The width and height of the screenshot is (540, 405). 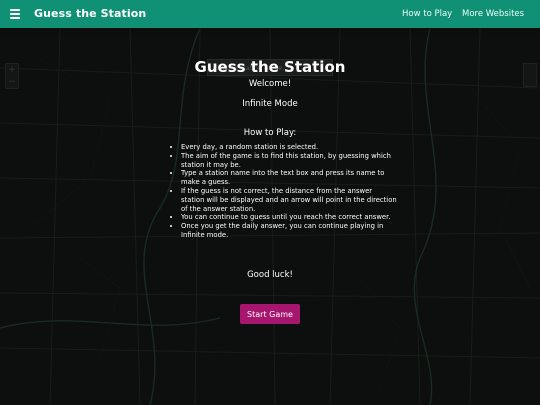 I want to click on good-luck-text: Good luck!, so click(x=270, y=275).